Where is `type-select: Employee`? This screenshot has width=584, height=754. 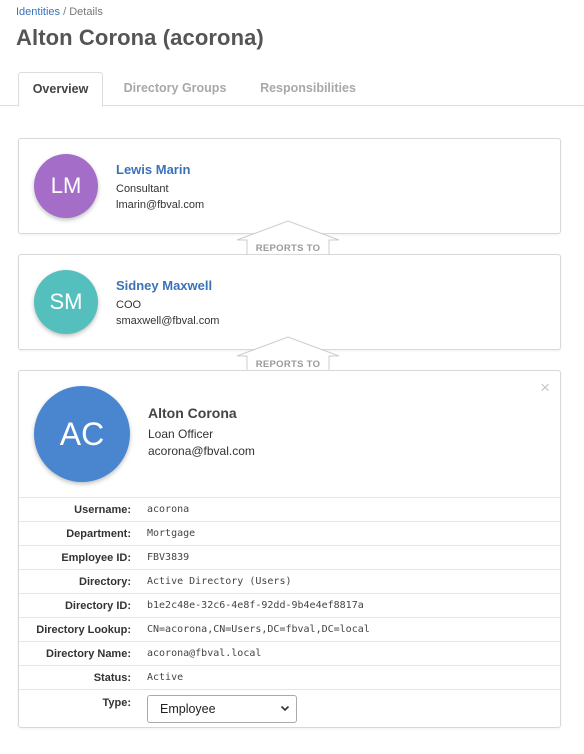 type-select: Employee is located at coordinates (222, 708).